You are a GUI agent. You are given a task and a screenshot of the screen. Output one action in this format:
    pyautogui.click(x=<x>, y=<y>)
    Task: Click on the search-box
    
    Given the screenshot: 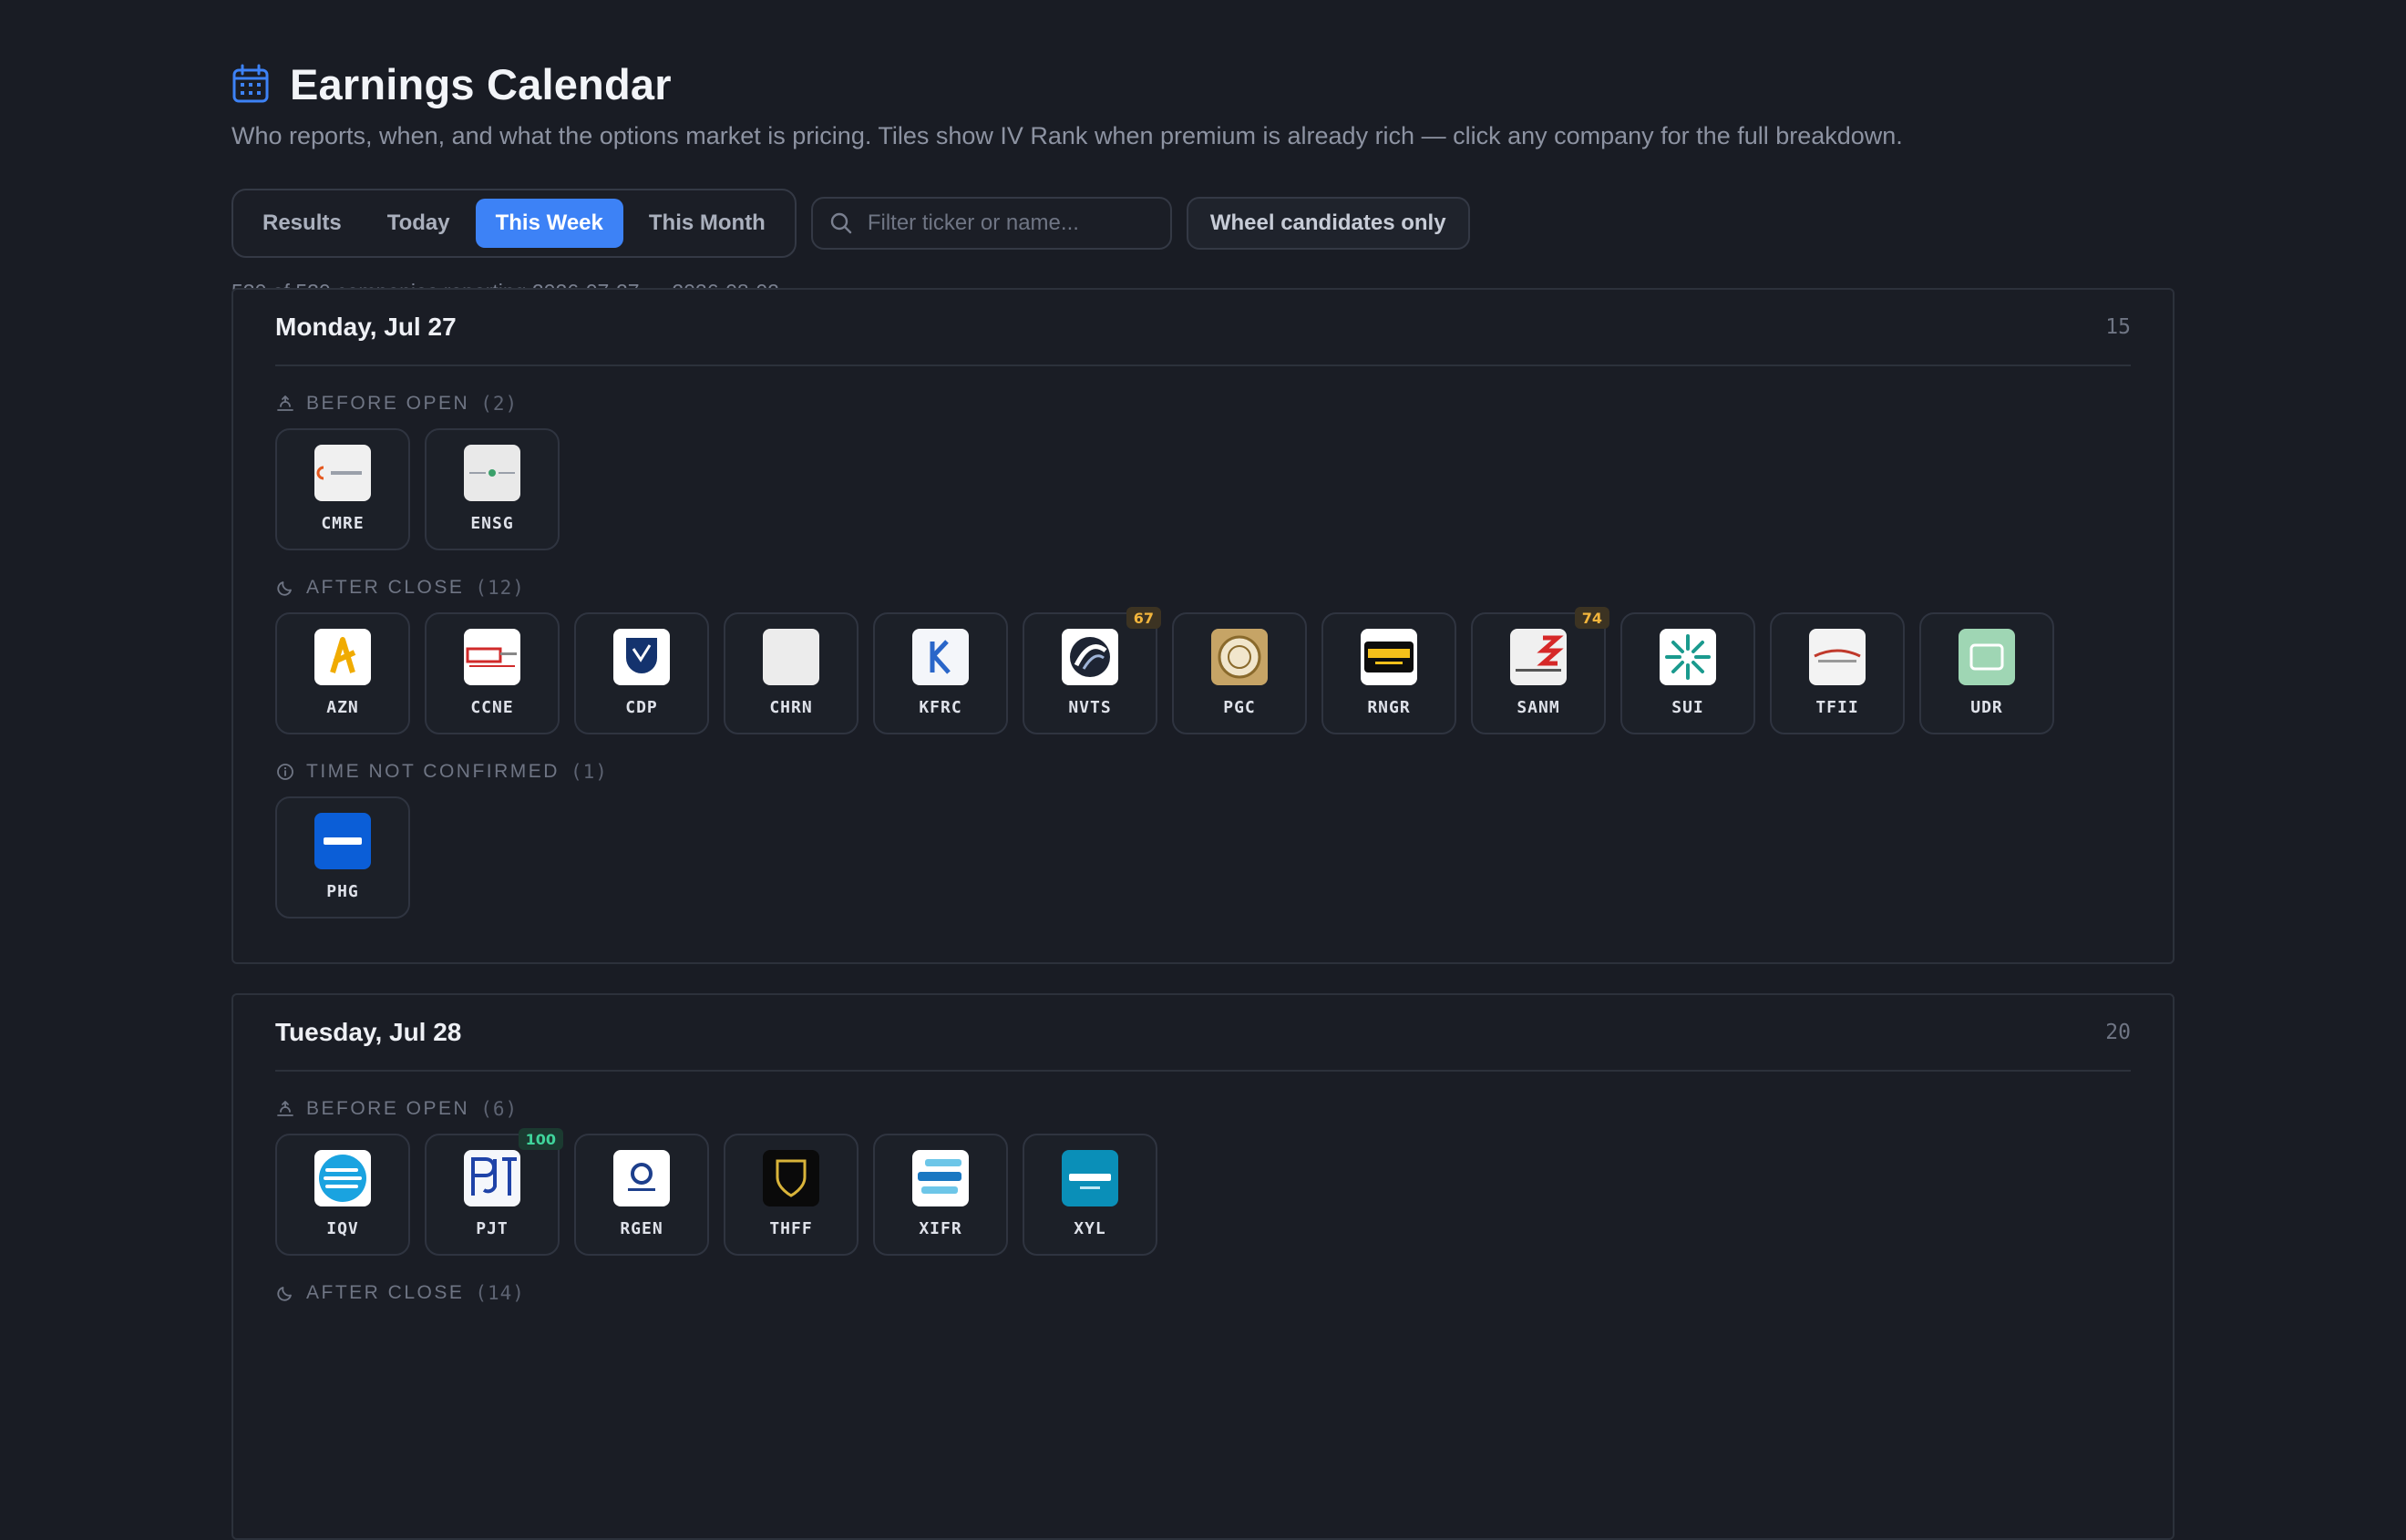 What is the action you would take?
    pyautogui.click(x=991, y=223)
    